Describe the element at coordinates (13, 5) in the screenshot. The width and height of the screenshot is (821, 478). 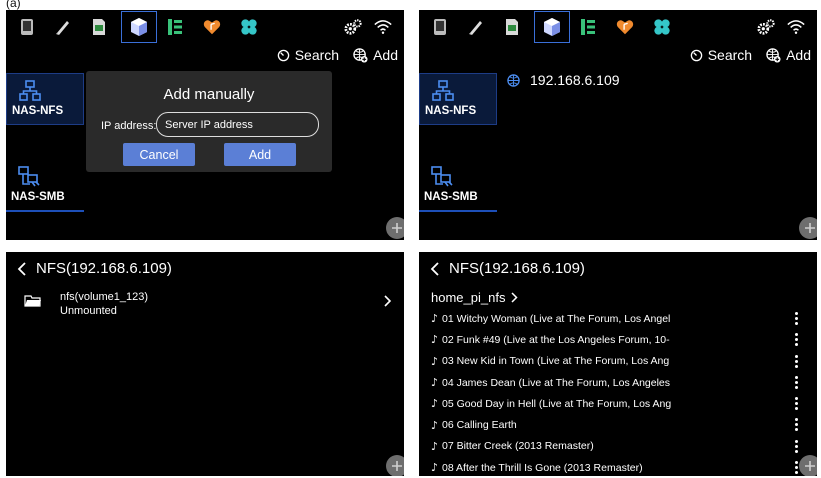
I see `figure-label: (a)` at that location.